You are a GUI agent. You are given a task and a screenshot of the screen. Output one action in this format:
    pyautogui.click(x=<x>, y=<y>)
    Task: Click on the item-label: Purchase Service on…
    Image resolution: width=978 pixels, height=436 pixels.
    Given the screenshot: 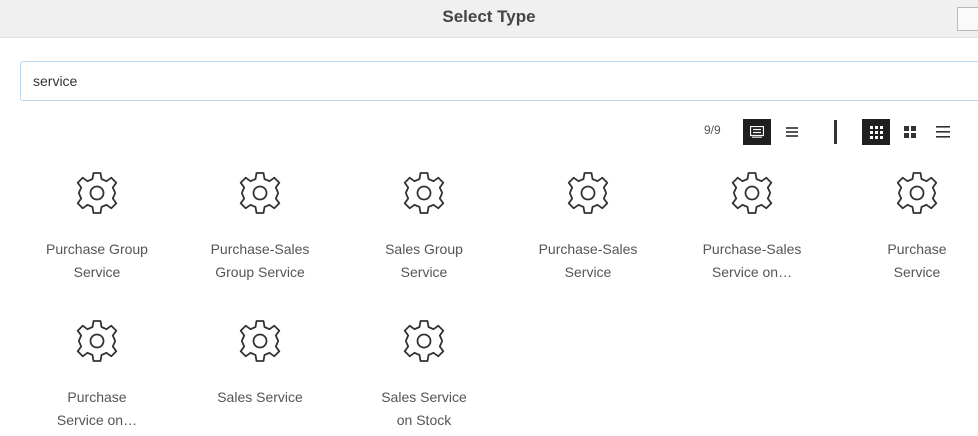 What is the action you would take?
    pyautogui.click(x=97, y=408)
    